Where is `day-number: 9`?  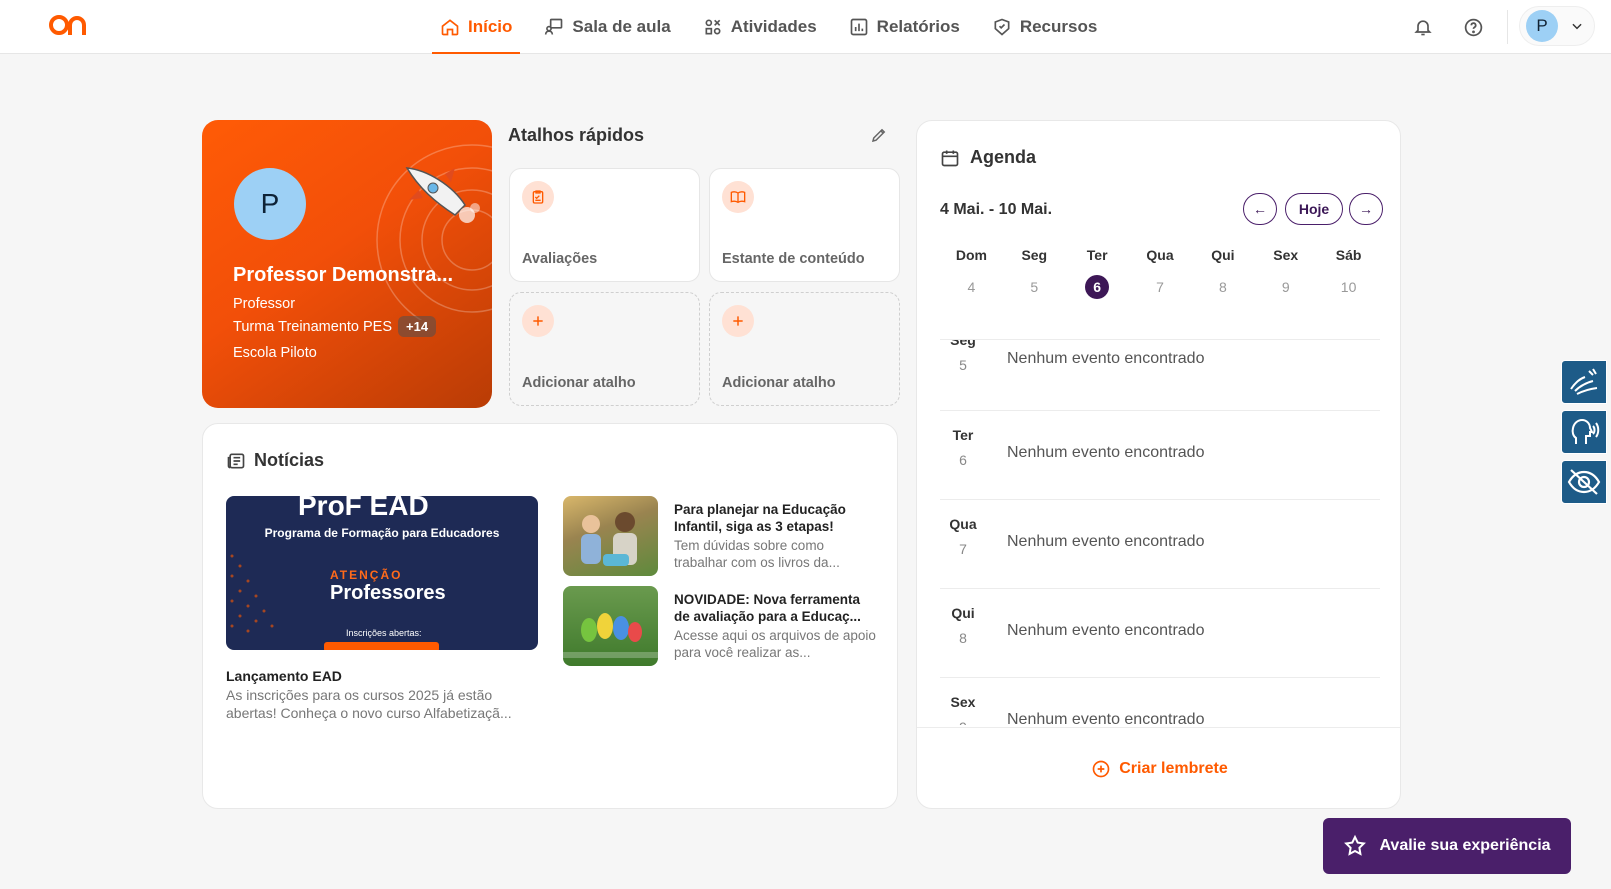
day-number: 9 is located at coordinates (1285, 287).